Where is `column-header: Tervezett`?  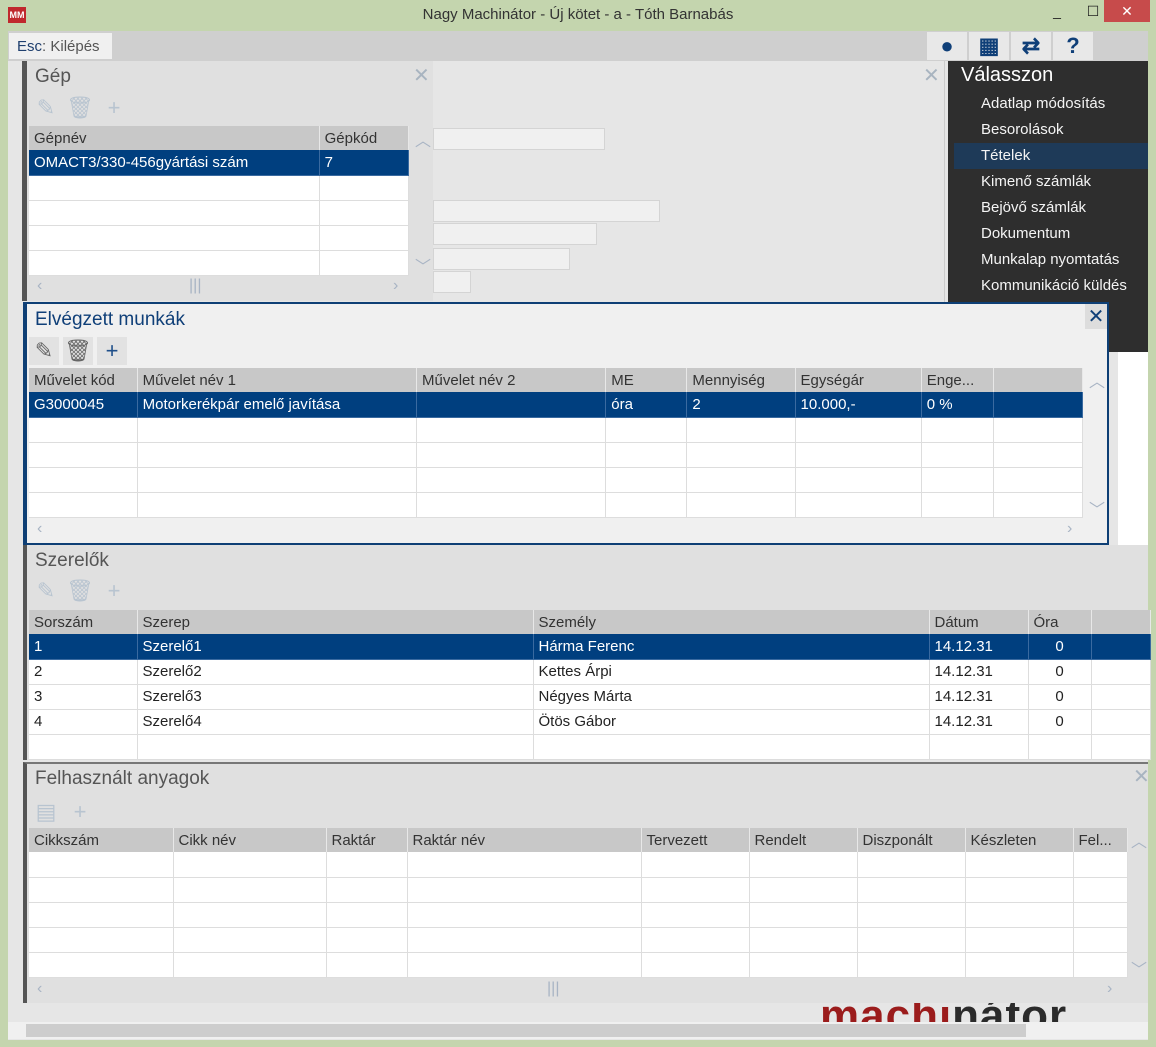
column-header: Tervezett is located at coordinates (695, 840).